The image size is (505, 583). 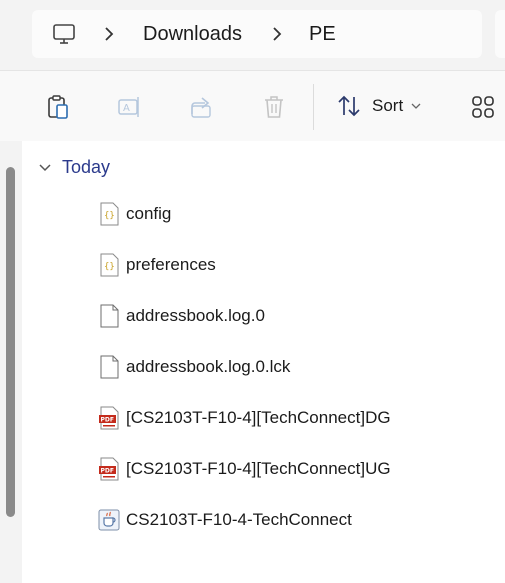 What do you see at coordinates (202, 107) in the screenshot?
I see `share-icon` at bounding box center [202, 107].